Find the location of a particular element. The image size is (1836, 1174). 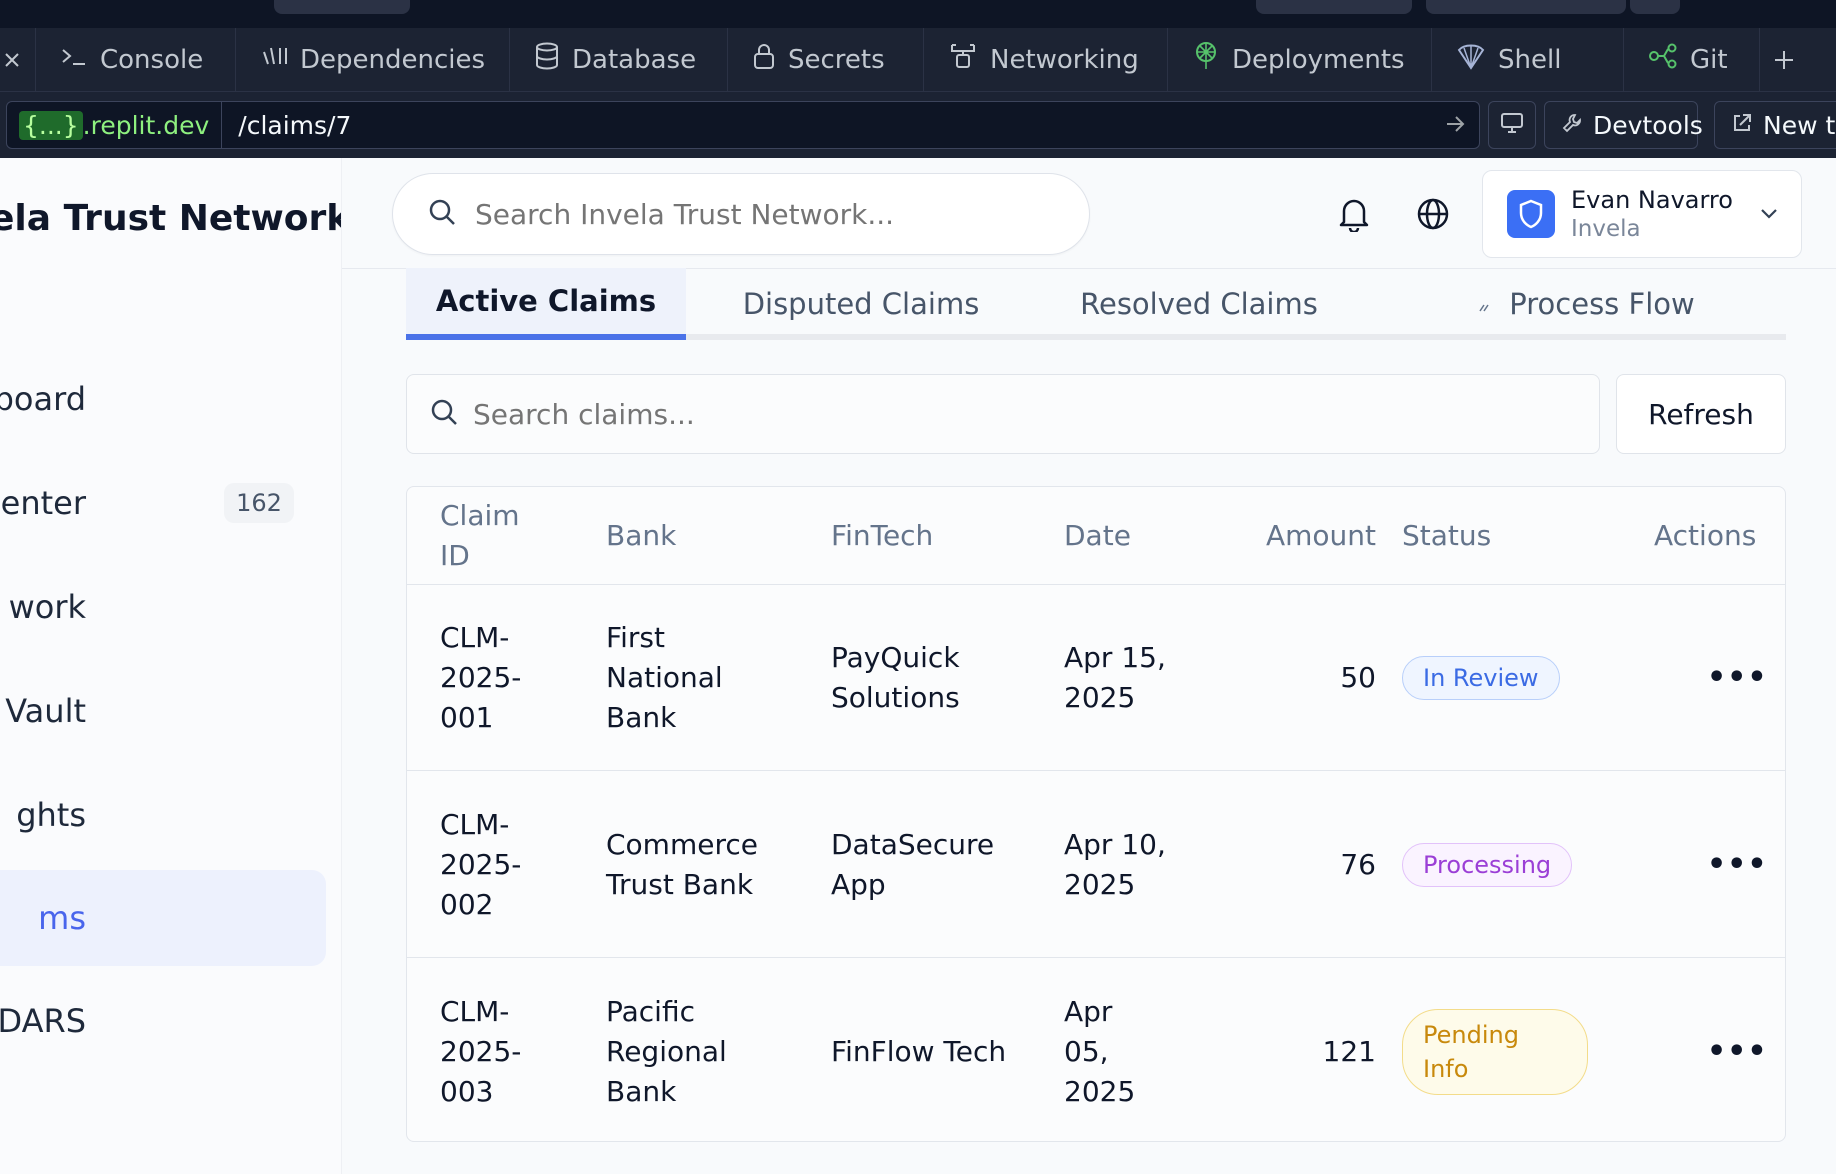

tab-disputed-claims: Disputed Claims is located at coordinates (861, 304).